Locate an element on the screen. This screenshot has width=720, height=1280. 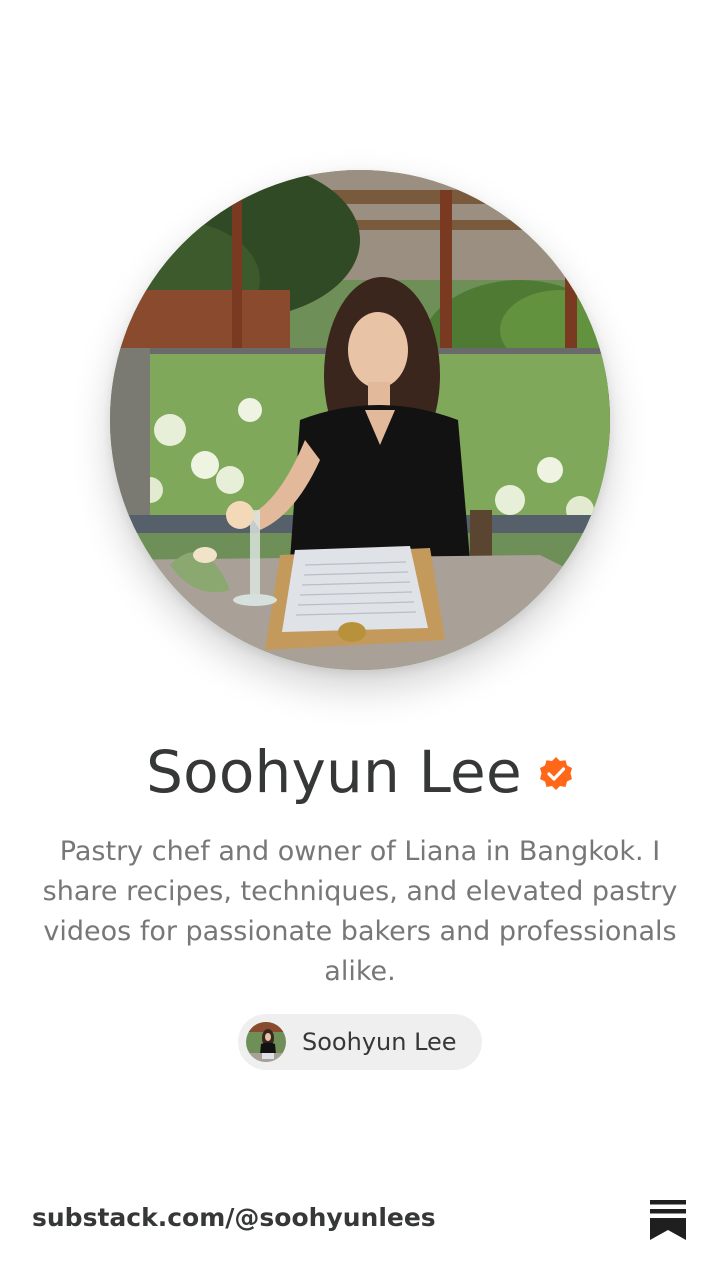
chip-avatar is located at coordinates (266, 1042).